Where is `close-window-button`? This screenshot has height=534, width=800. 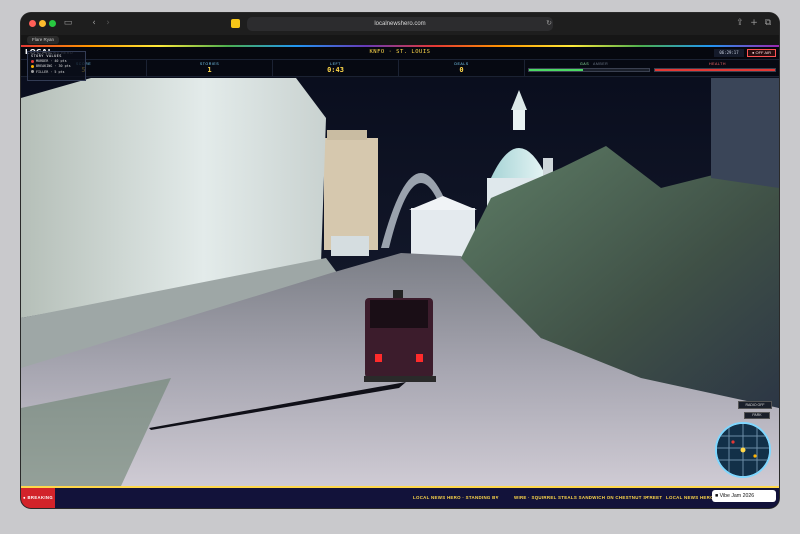
close-window-button is located at coordinates (32, 23).